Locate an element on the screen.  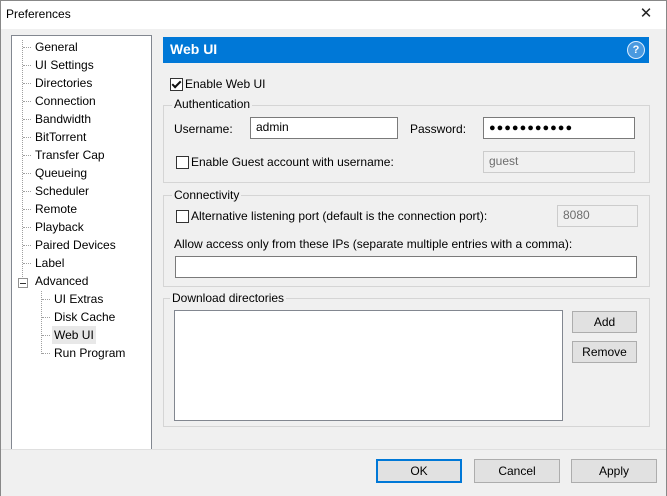
guest-account-label: Enable Guest account with username: is located at coordinates (292, 162).